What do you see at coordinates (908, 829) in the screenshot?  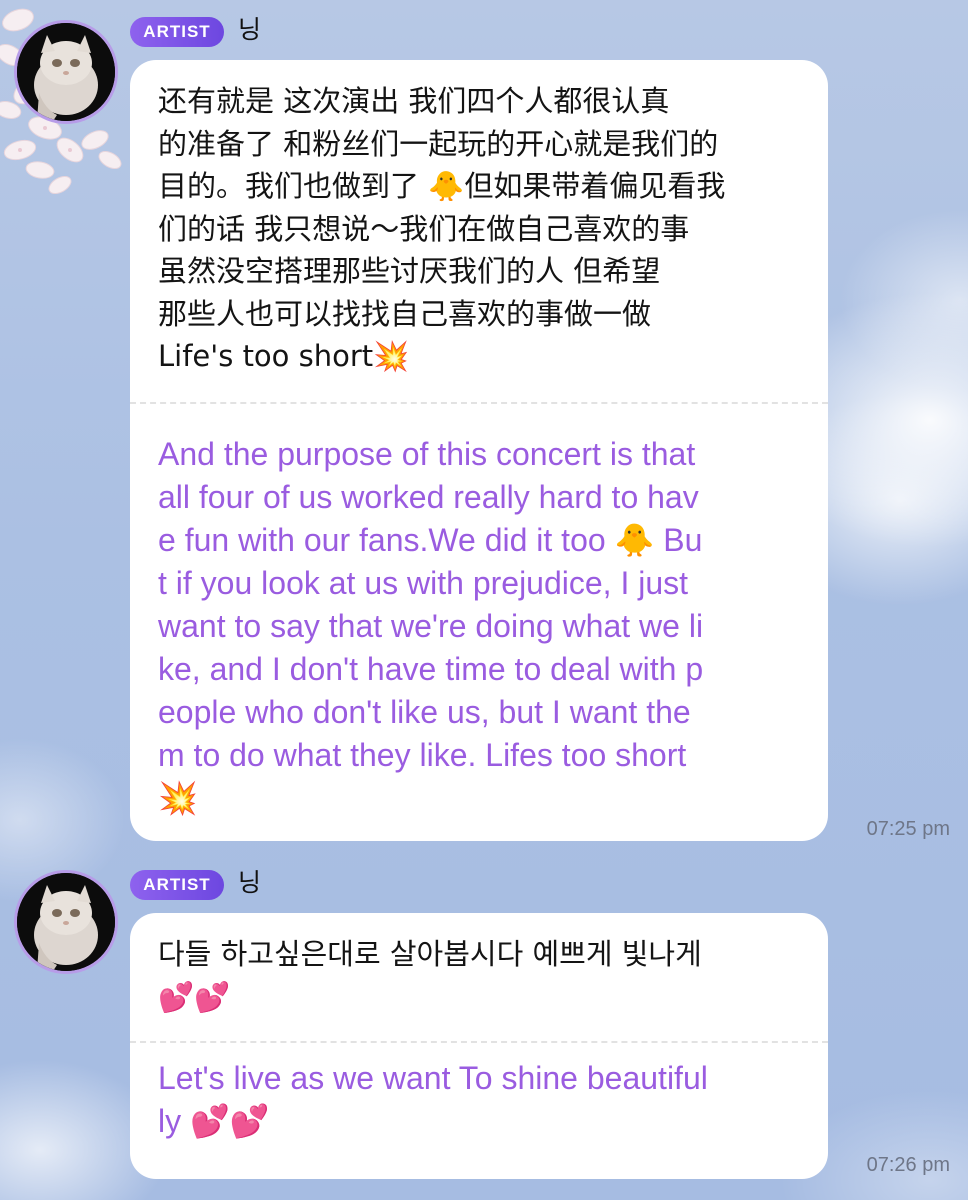 I see `message-timestamp: 07:25 pm` at bounding box center [908, 829].